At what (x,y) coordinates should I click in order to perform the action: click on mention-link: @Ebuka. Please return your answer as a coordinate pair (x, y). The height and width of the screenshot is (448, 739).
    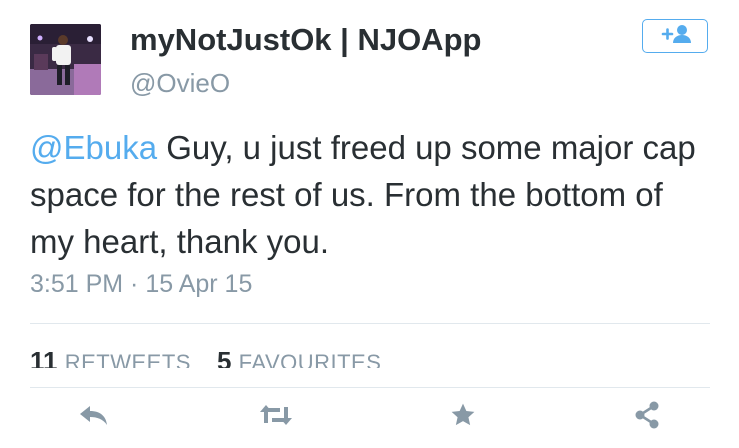
    Looking at the image, I should click on (93, 147).